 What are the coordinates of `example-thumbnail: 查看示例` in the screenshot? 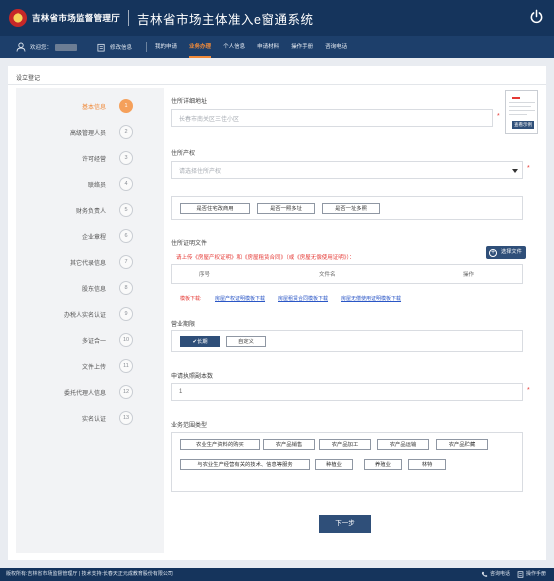 It's located at (521, 112).